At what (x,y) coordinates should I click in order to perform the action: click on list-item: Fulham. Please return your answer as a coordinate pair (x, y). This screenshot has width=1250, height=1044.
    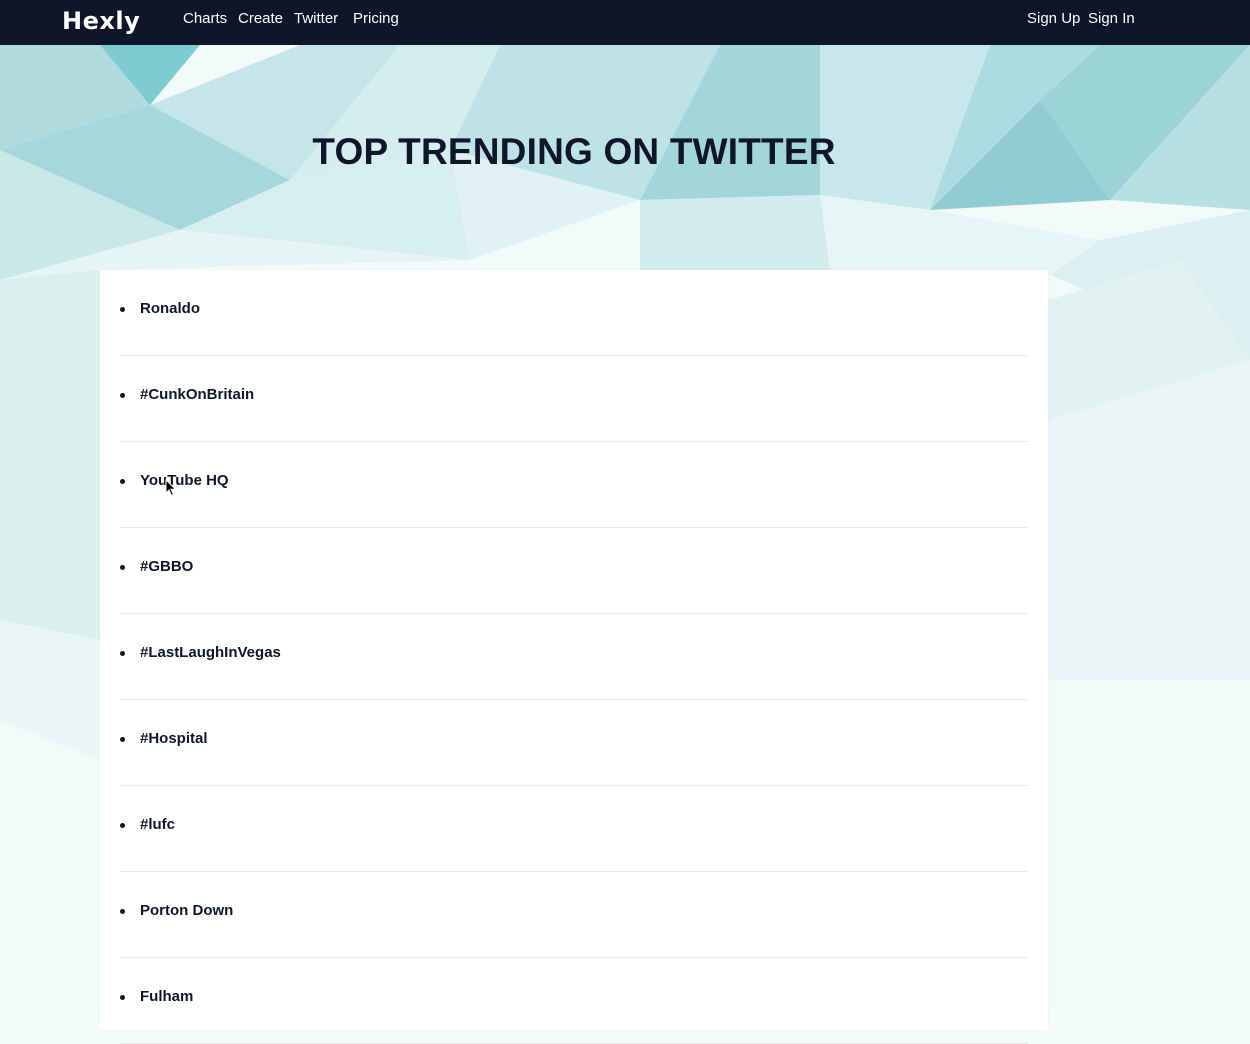
    Looking at the image, I should click on (574, 1001).